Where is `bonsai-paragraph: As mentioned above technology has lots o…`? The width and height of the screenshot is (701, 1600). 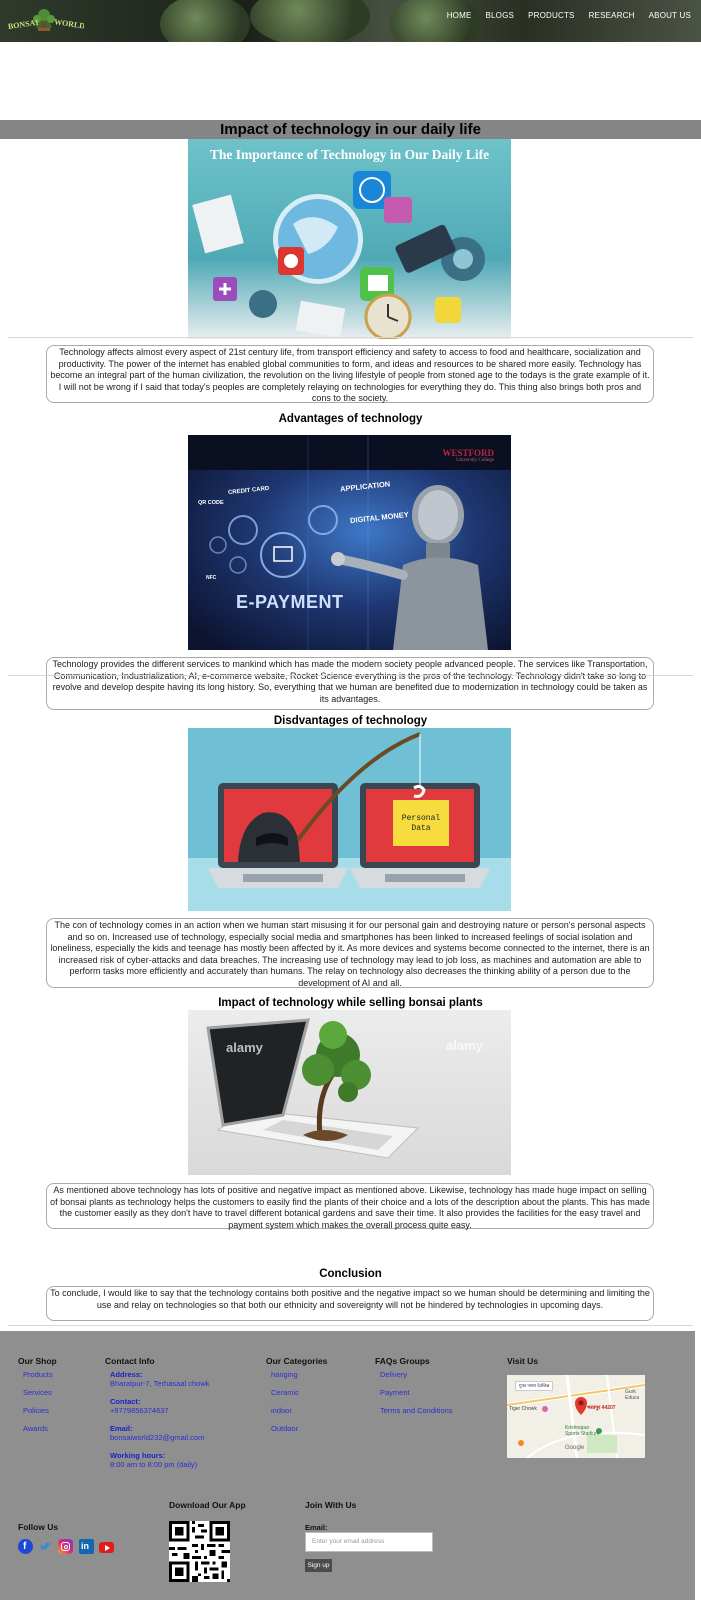
bonsai-paragraph: As mentioned above technology has lots o… is located at coordinates (350, 1206).